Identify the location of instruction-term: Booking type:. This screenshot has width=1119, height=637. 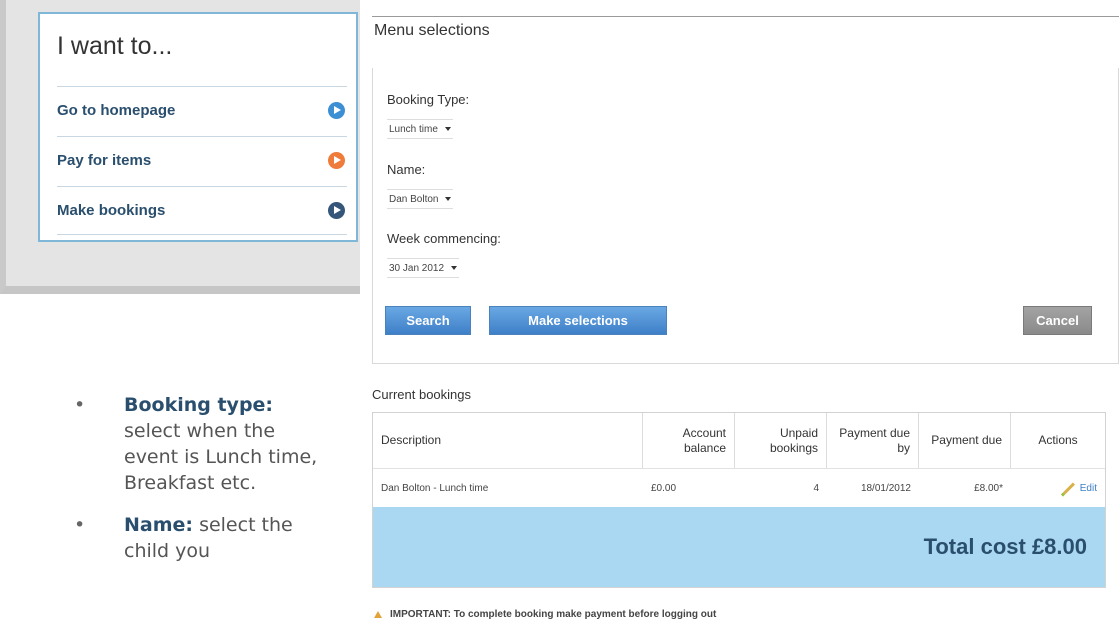
(199, 405).